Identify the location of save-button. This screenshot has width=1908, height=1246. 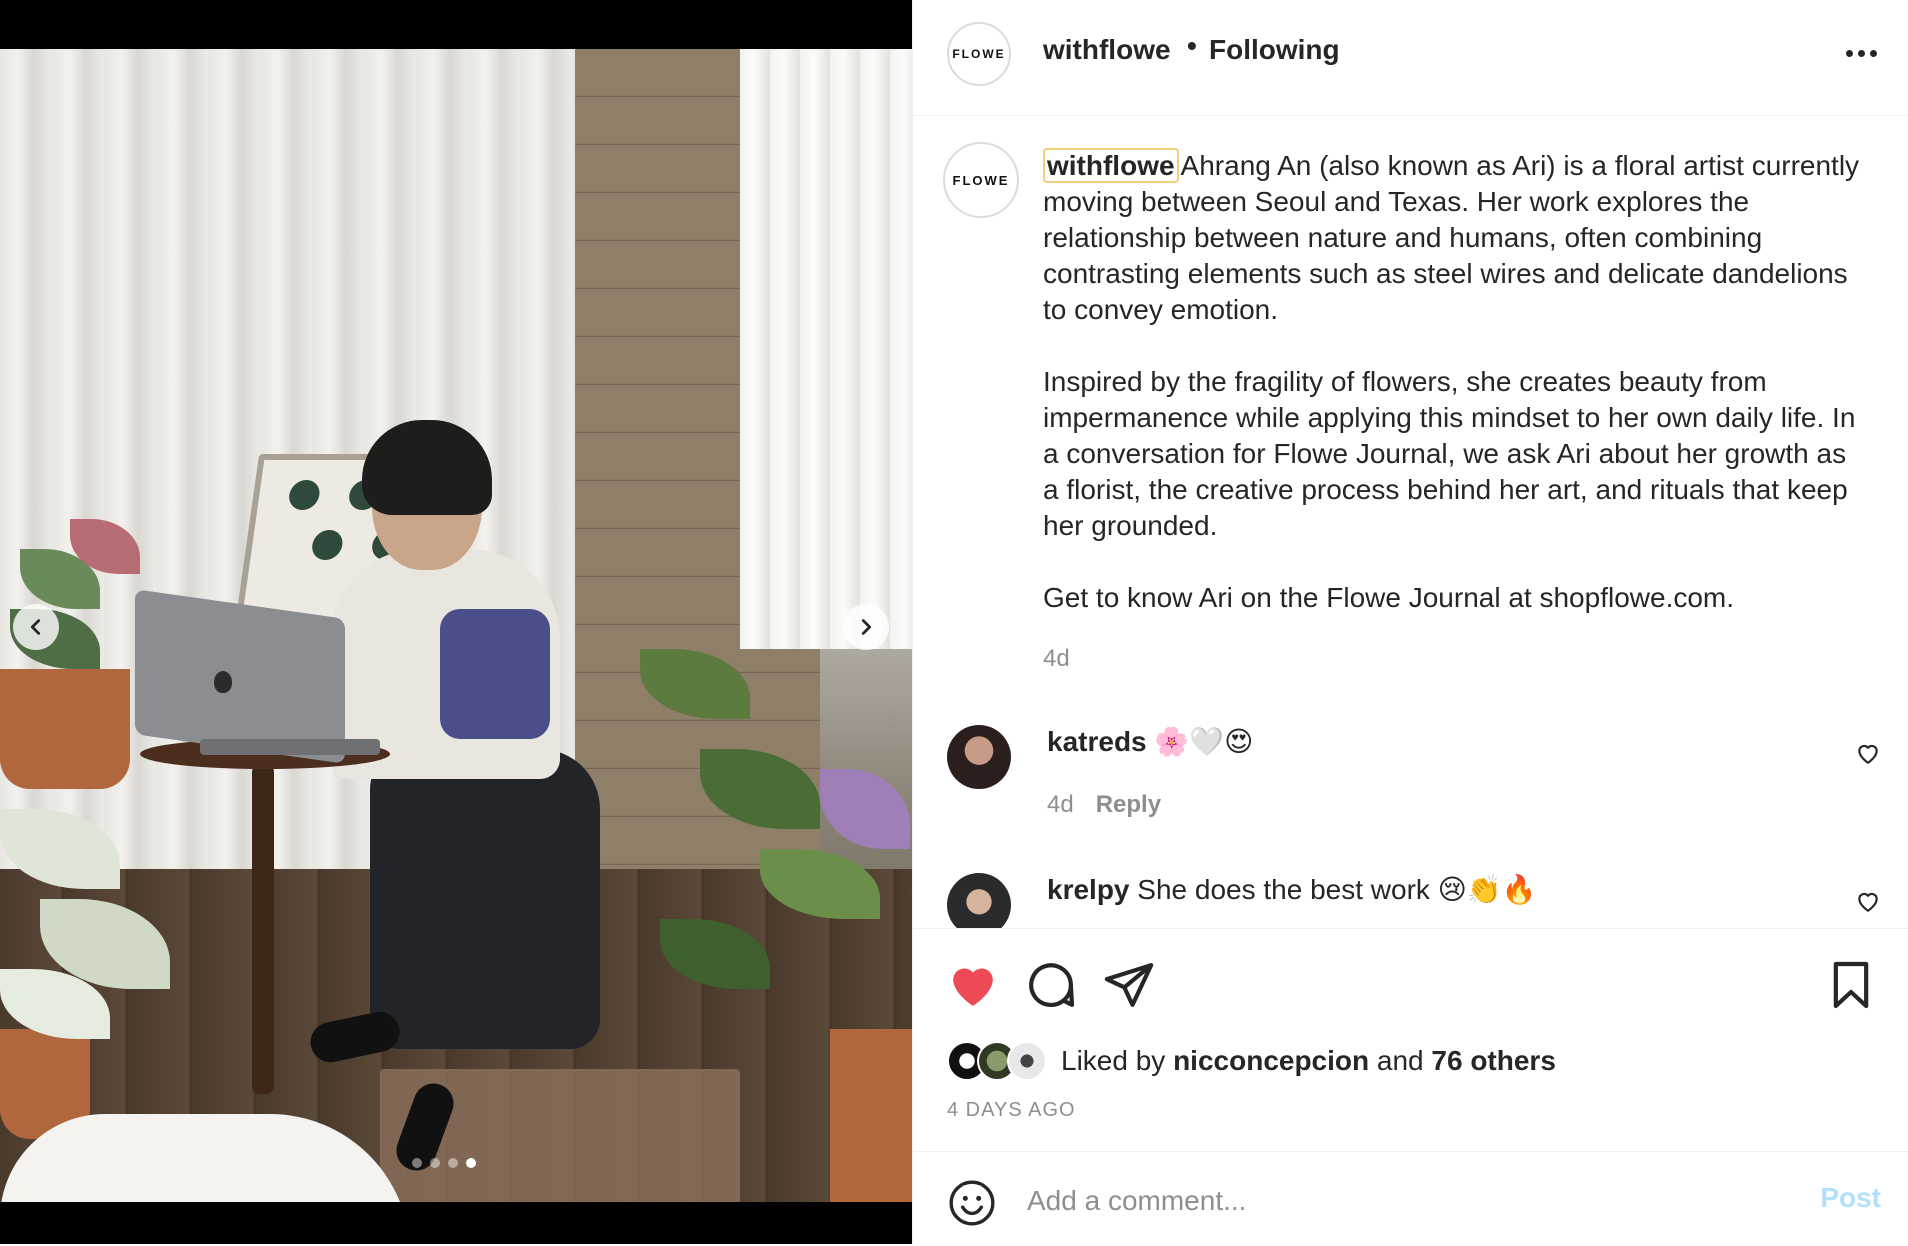
(1851, 985).